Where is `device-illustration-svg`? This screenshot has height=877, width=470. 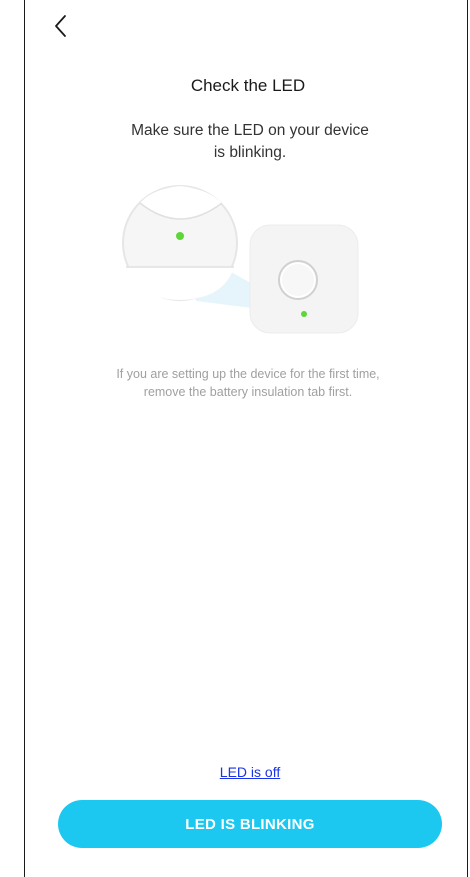
device-illustration-svg is located at coordinates (240, 259).